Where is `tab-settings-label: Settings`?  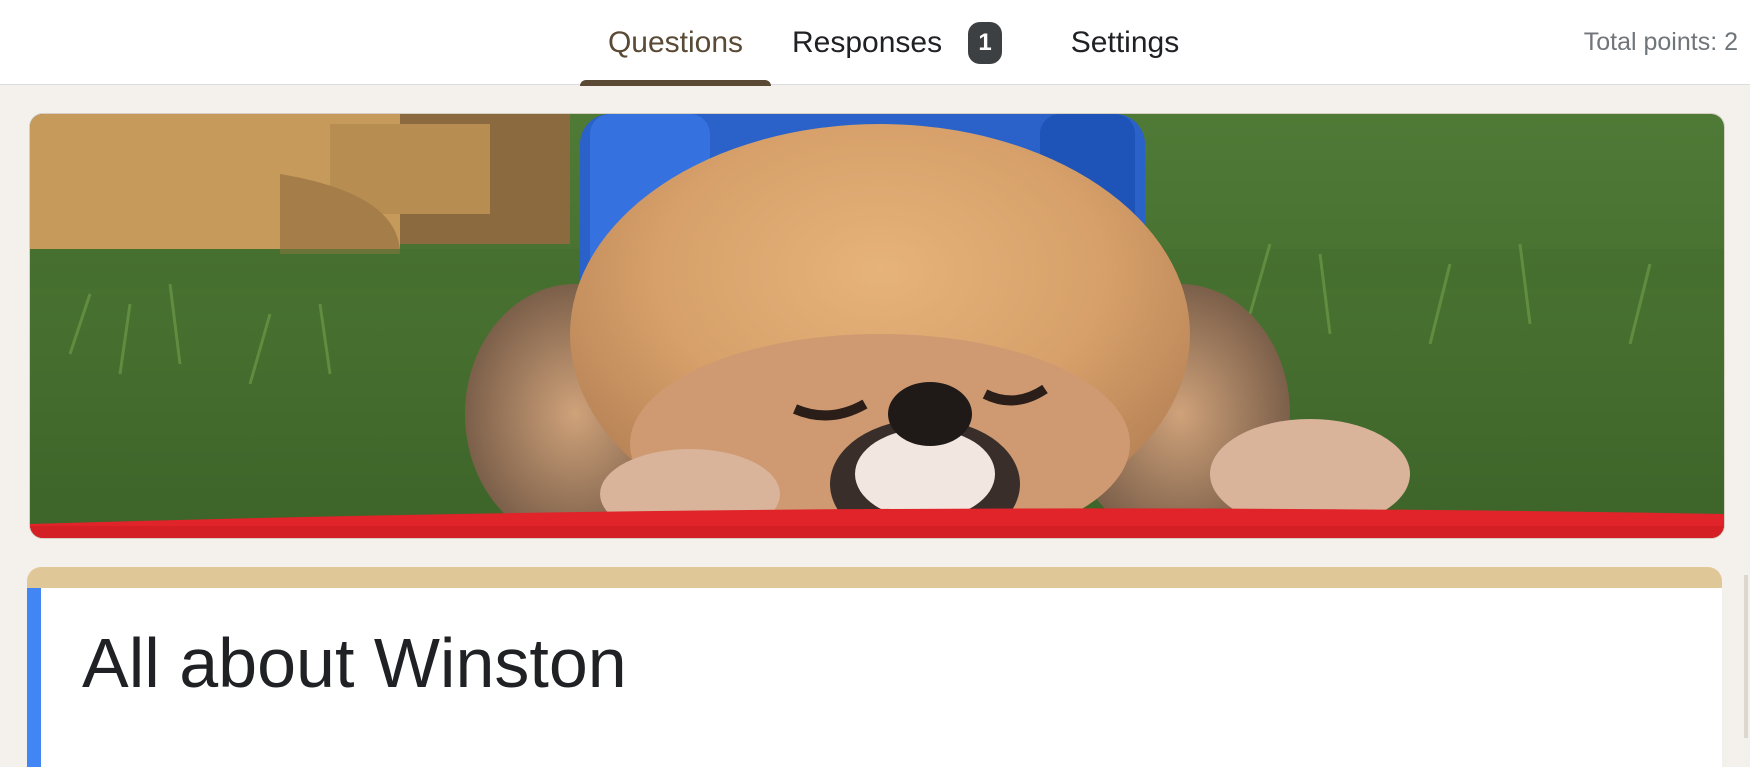
tab-settings-label: Settings is located at coordinates (1125, 42).